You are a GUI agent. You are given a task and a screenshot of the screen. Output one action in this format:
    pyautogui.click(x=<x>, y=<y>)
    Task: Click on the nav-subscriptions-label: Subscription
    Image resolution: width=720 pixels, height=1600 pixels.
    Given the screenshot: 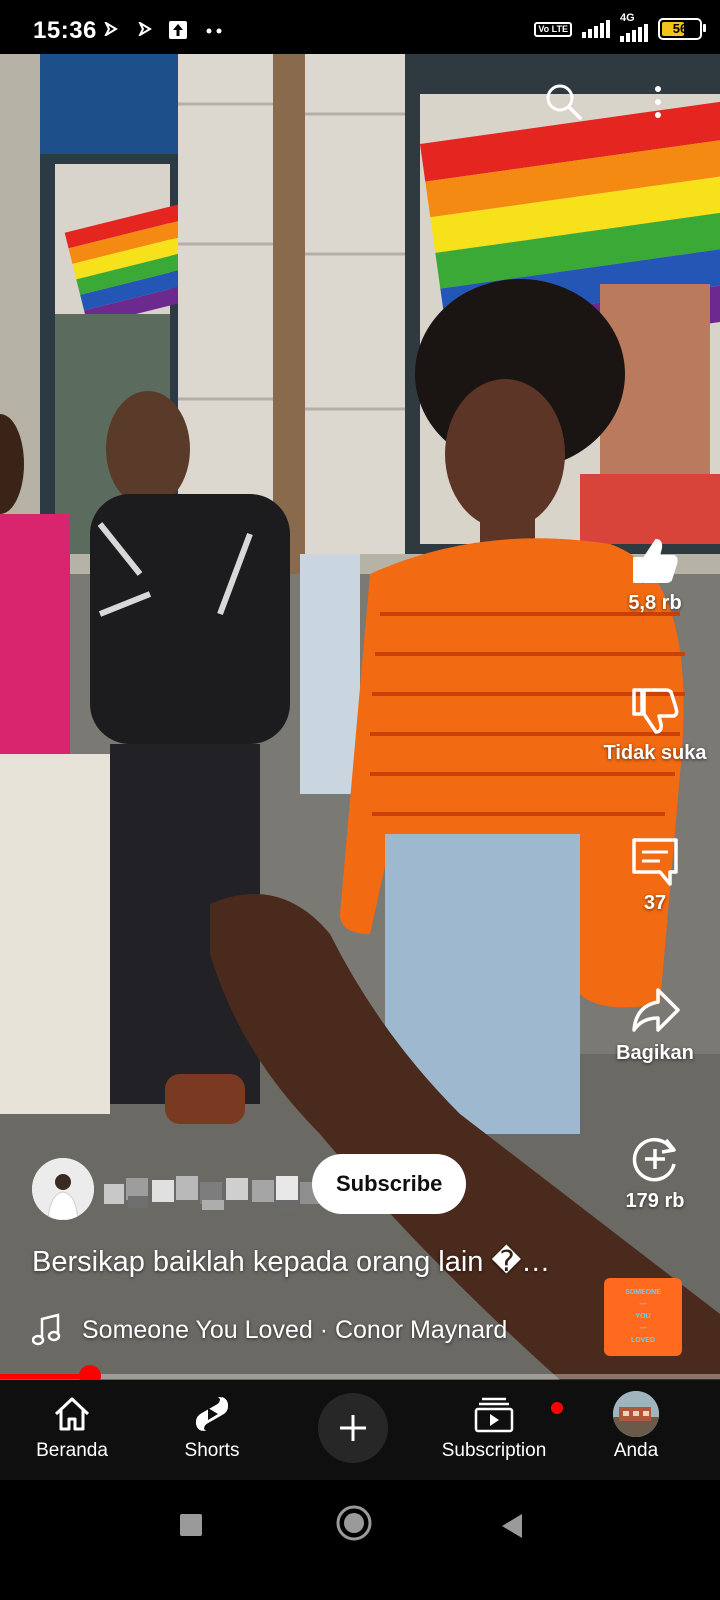 What is the action you would take?
    pyautogui.click(x=494, y=1450)
    